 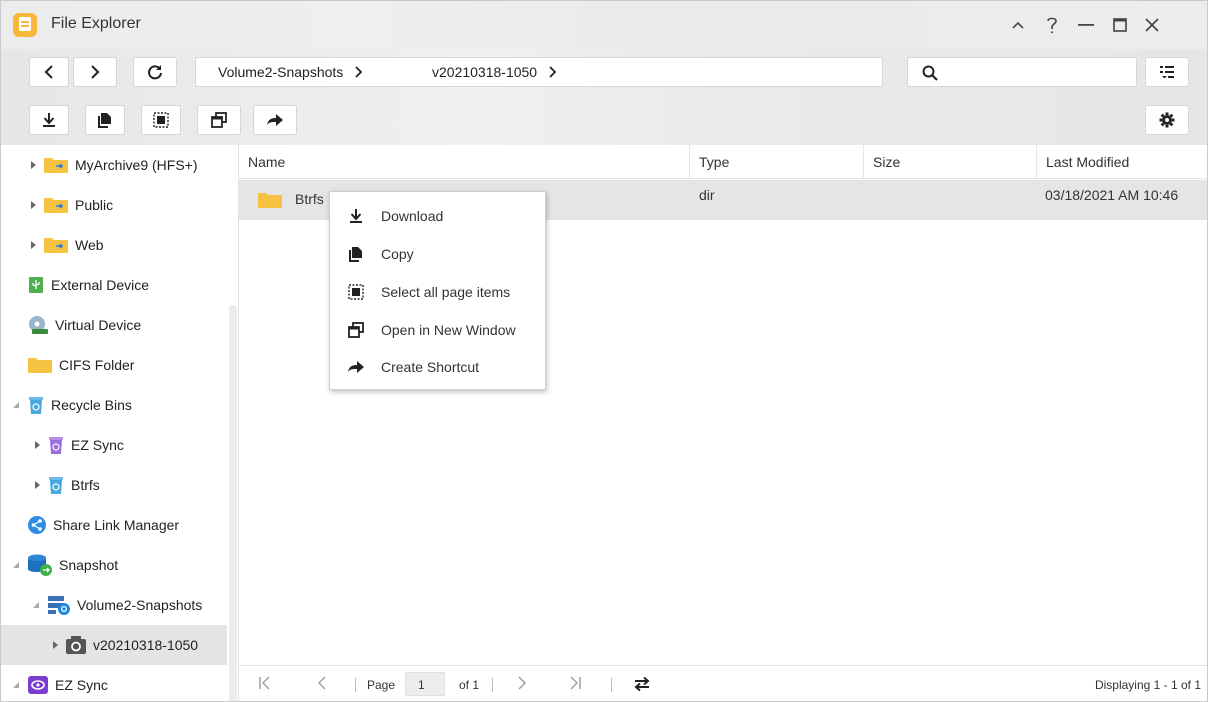 What do you see at coordinates (219, 120) in the screenshot?
I see `open-new-window-button` at bounding box center [219, 120].